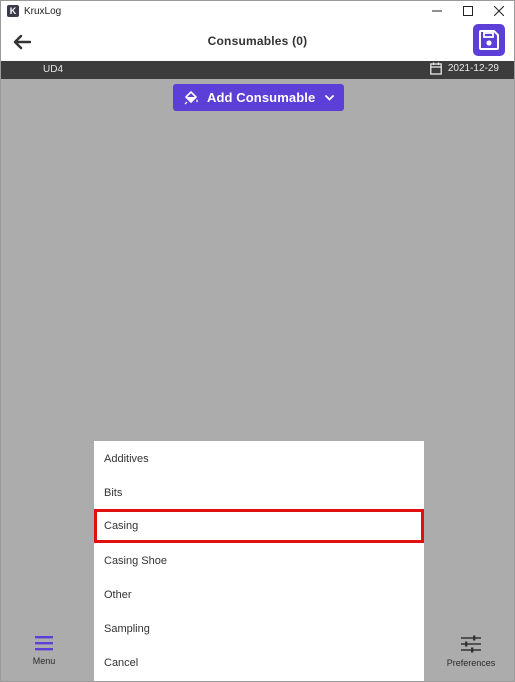 This screenshot has width=515, height=682. I want to click on back-button, so click(22, 42).